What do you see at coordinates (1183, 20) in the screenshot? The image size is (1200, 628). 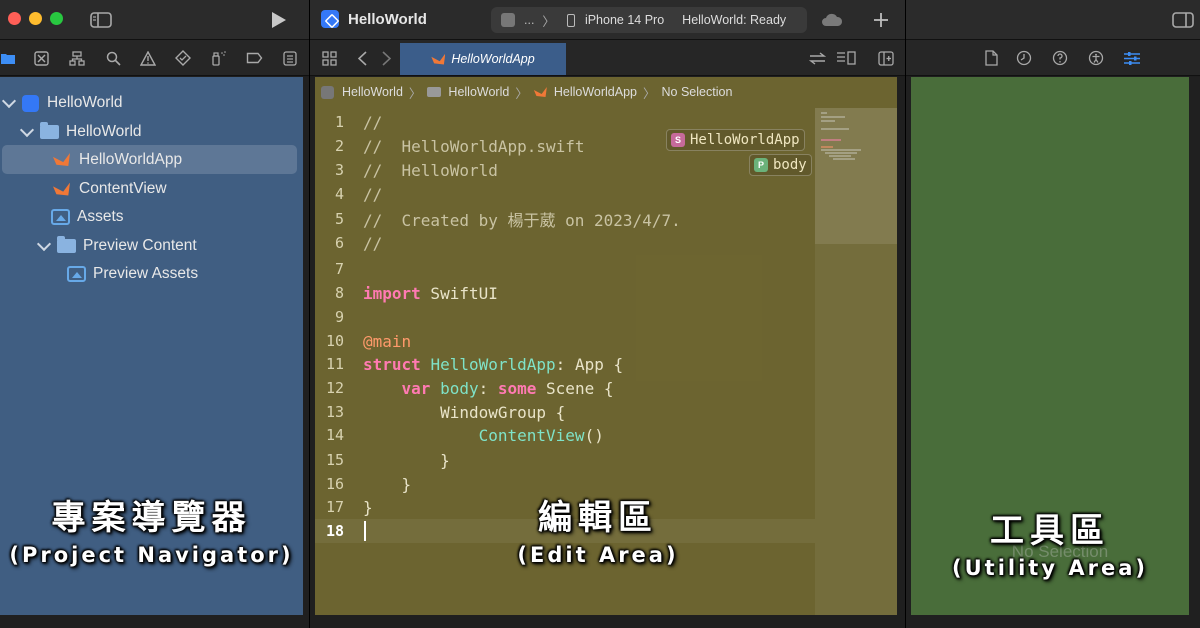 I see `inspector-toggle-icon` at bounding box center [1183, 20].